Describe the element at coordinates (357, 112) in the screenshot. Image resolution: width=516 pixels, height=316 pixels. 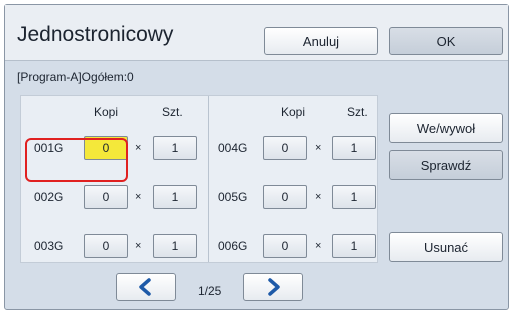
I see `szt-header-right: Szt.` at that location.